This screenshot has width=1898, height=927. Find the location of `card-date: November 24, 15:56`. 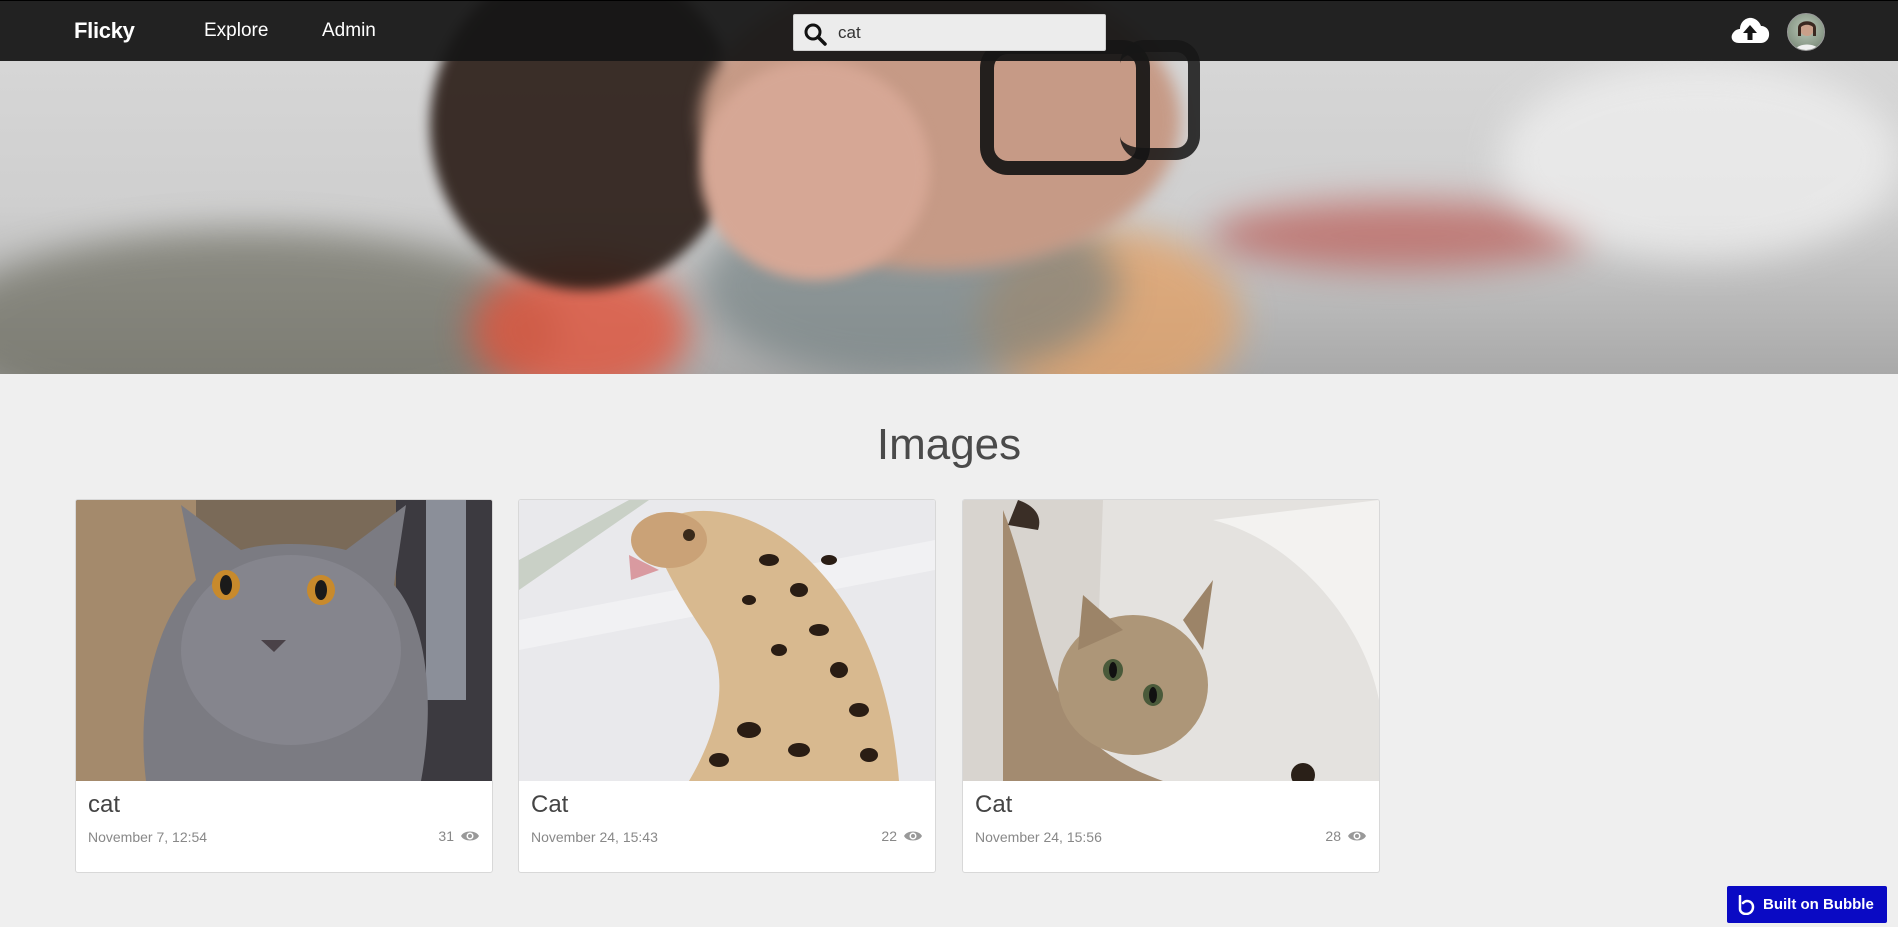

card-date: November 24, 15:56 is located at coordinates (1038, 837).